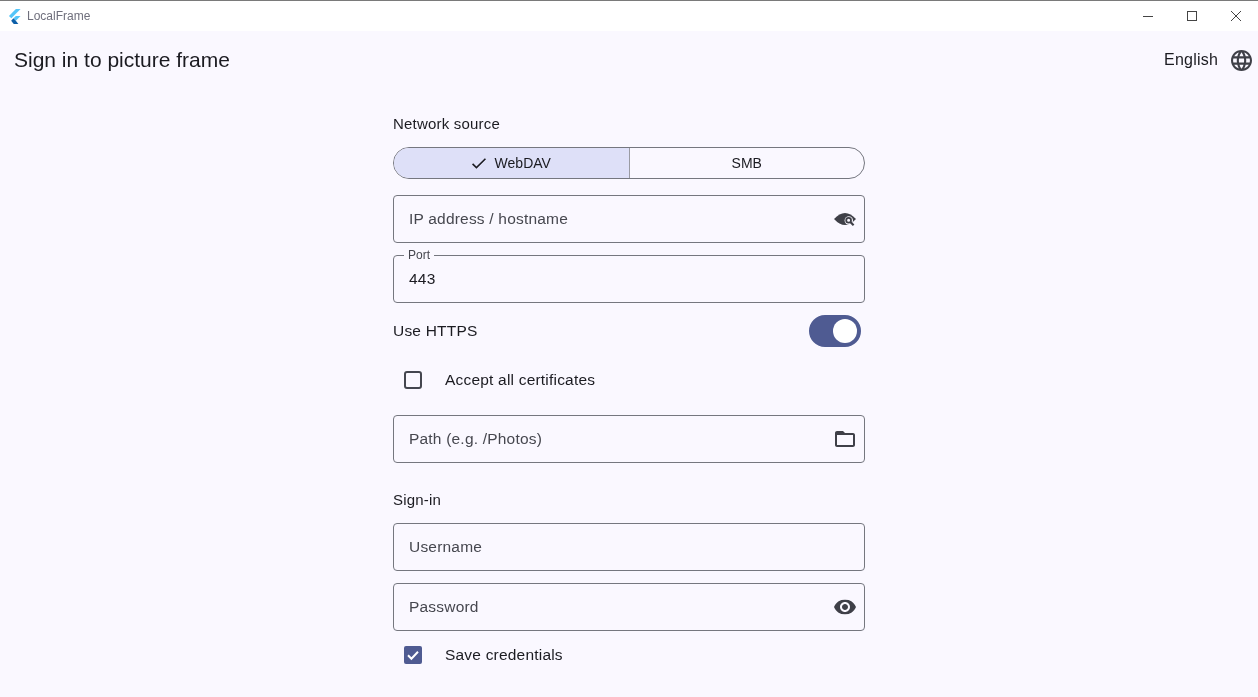 This screenshot has height=697, width=1258. I want to click on globe-icon, so click(1241, 60).